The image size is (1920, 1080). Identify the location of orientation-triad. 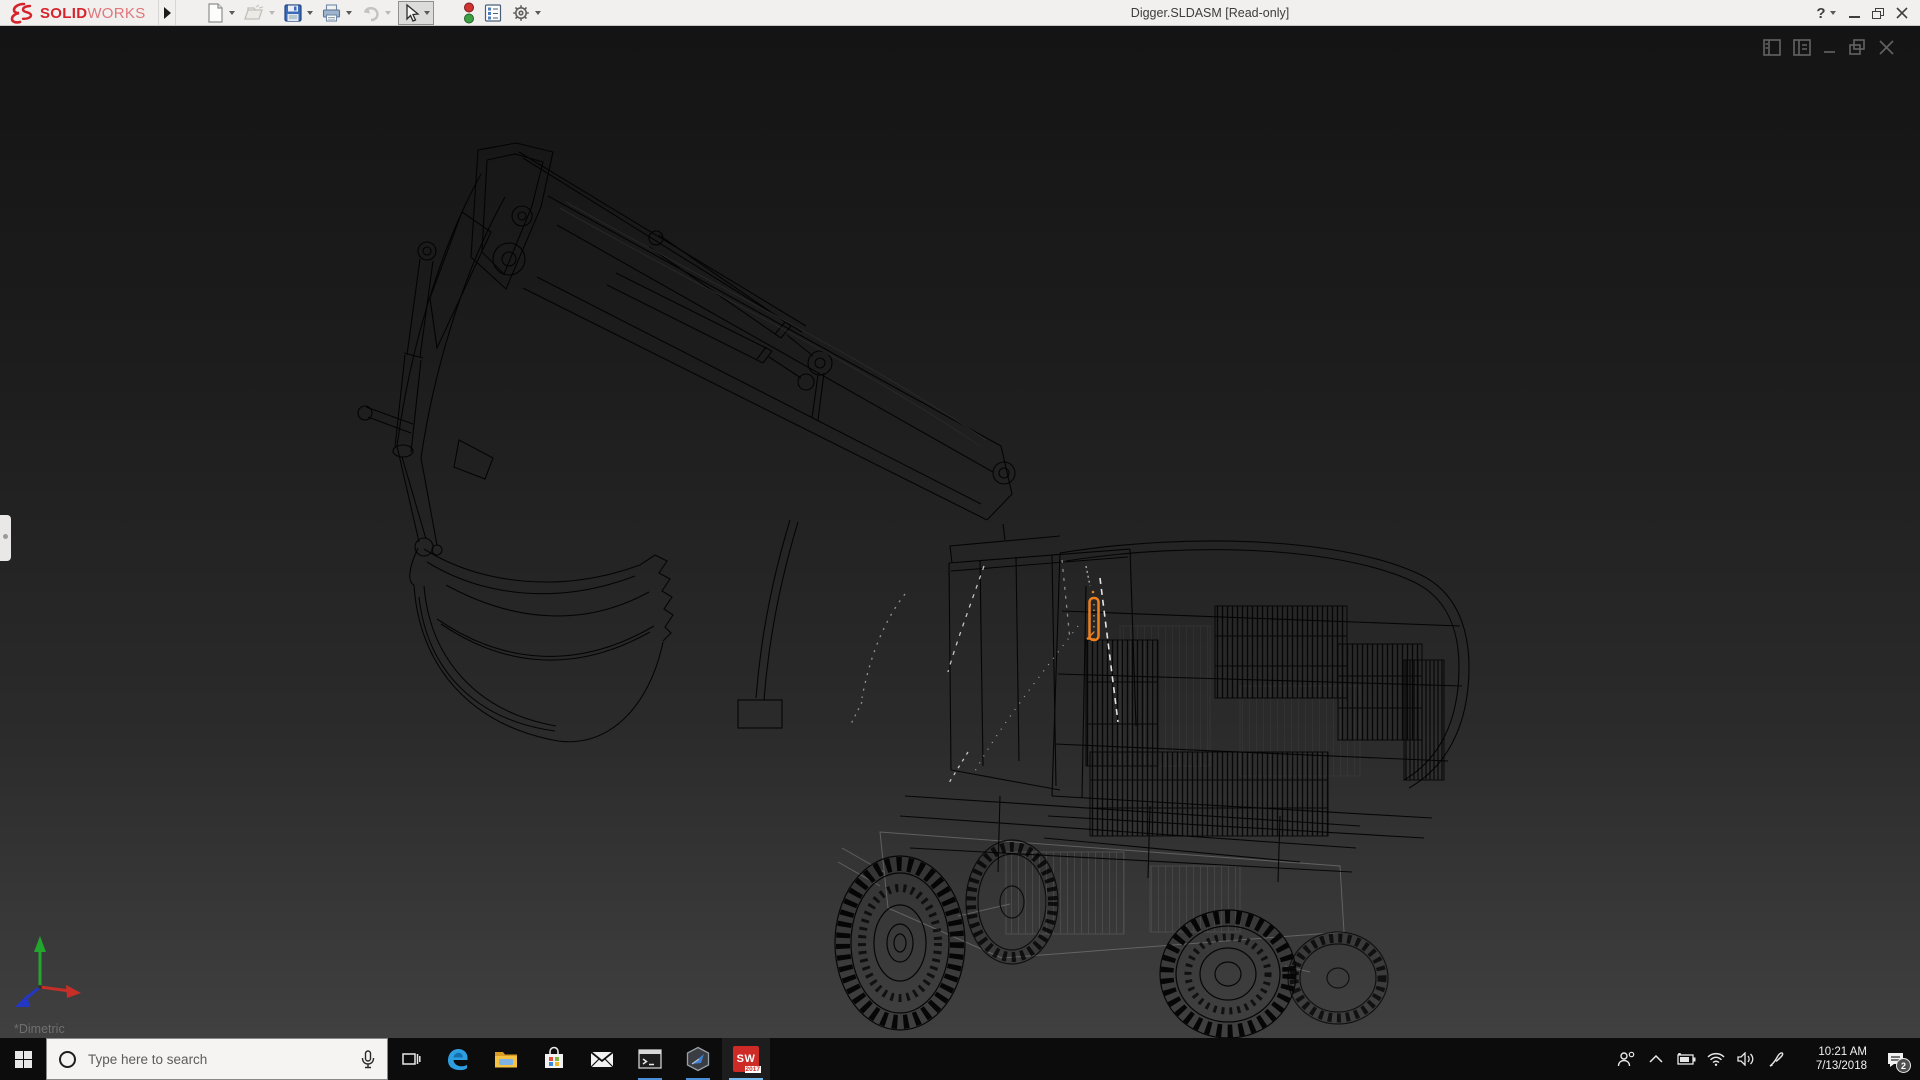
(48, 971).